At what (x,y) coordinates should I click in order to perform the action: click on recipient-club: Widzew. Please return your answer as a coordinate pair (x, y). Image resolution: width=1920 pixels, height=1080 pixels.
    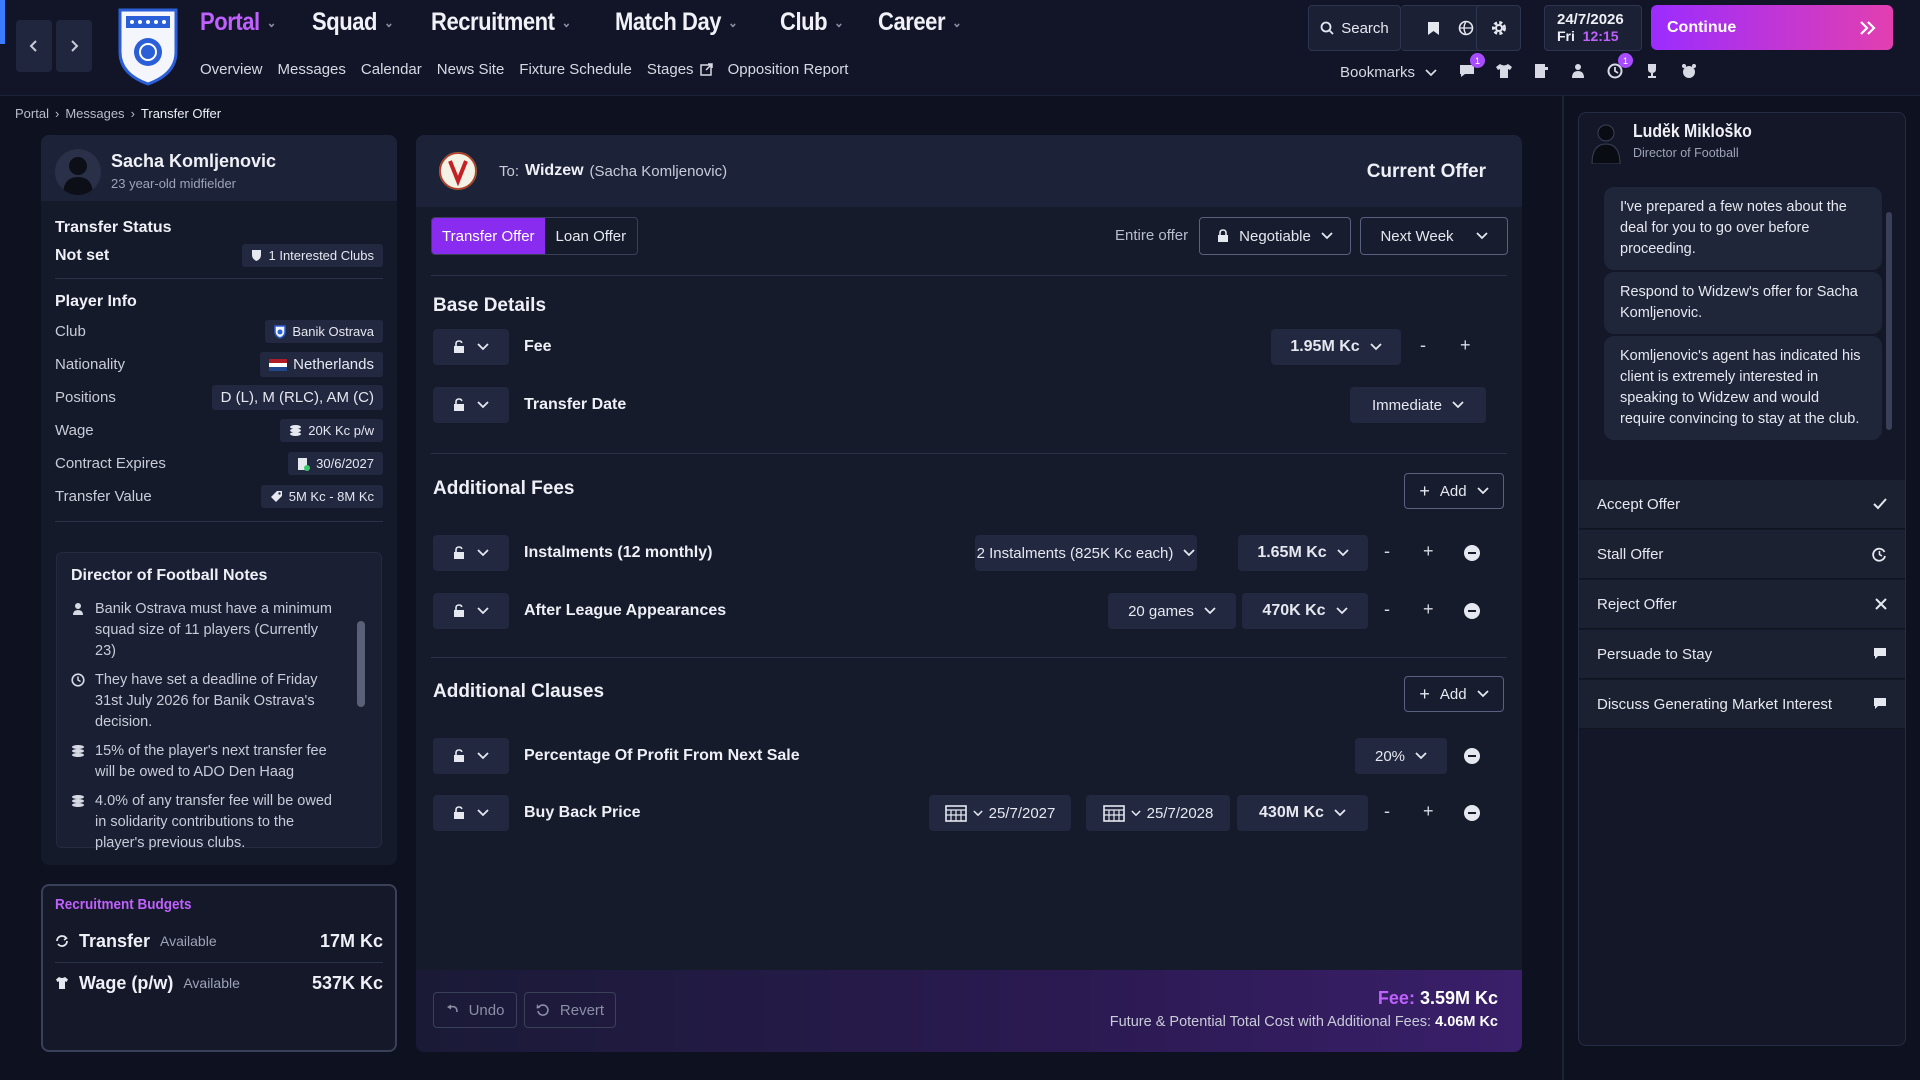
    Looking at the image, I should click on (554, 171).